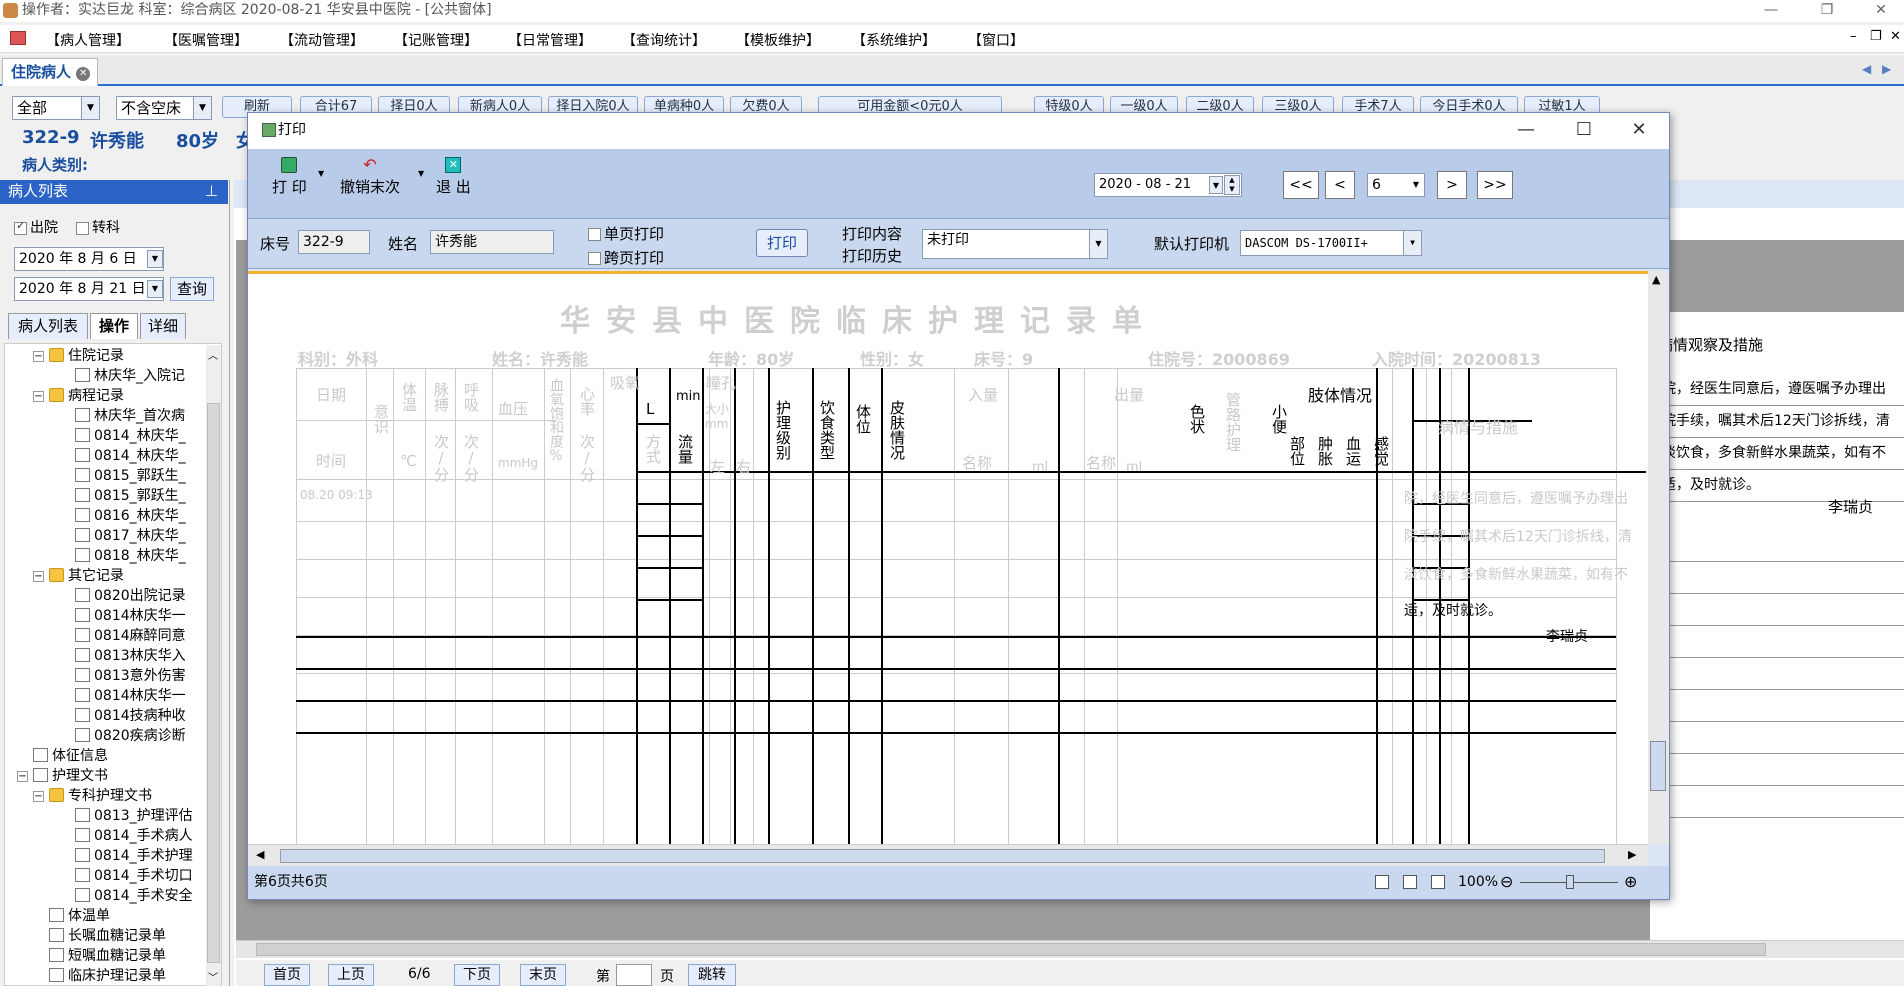 The height and width of the screenshot is (986, 1904). I want to click on name-field: 许秀能, so click(492, 242).